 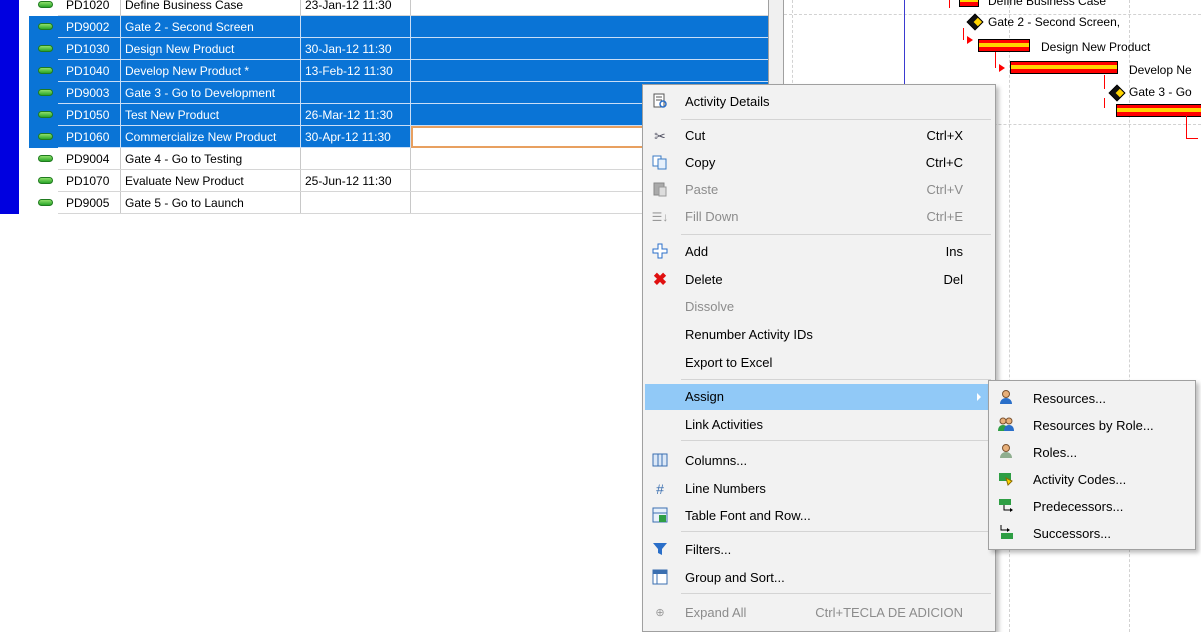 What do you see at coordinates (836, 234) in the screenshot?
I see `menu-separator` at bounding box center [836, 234].